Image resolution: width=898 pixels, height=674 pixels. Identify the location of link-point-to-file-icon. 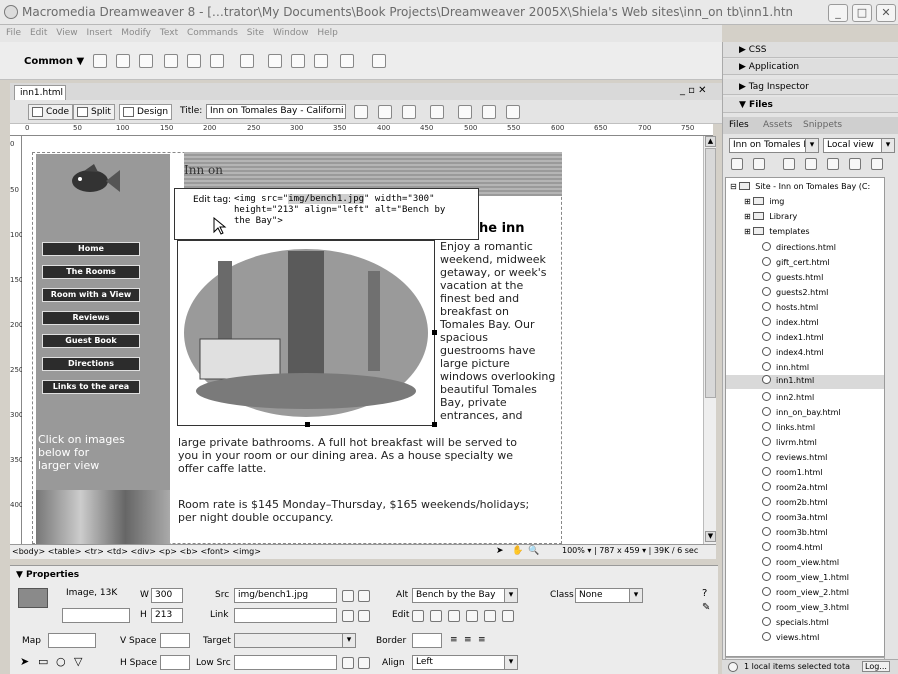
(348, 616).